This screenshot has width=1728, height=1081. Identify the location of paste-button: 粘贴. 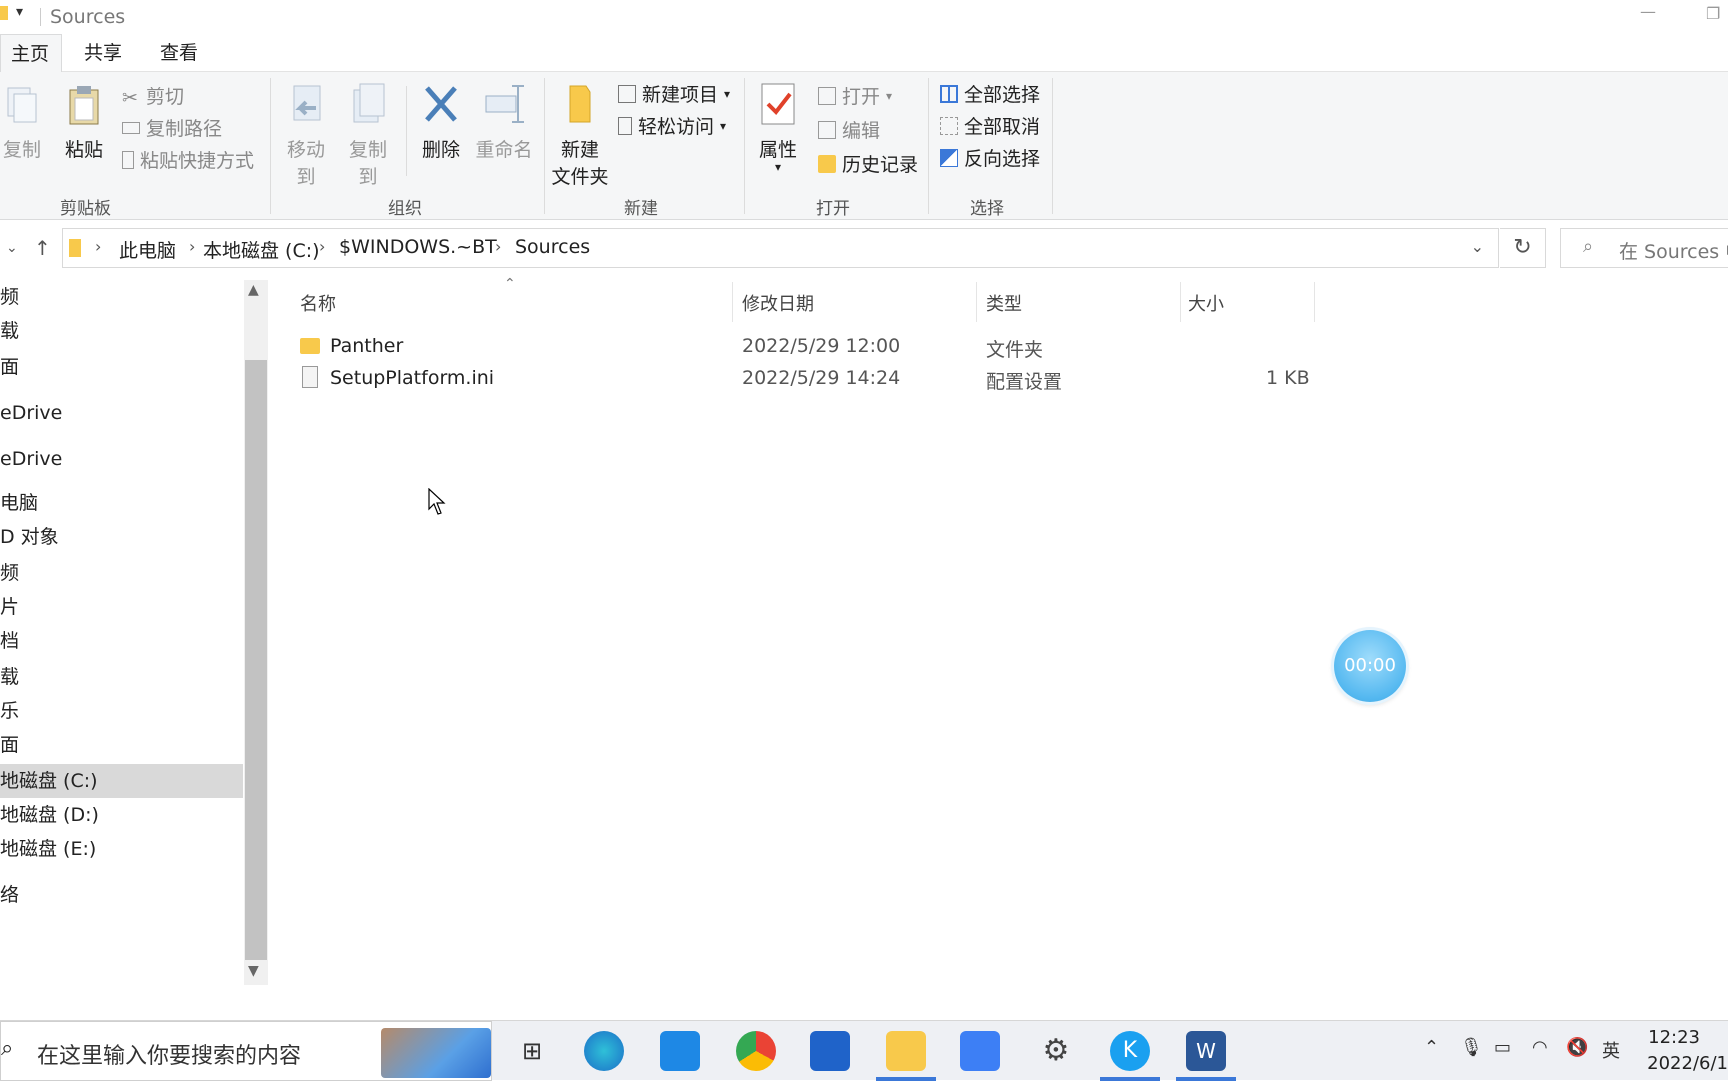
(84, 122).